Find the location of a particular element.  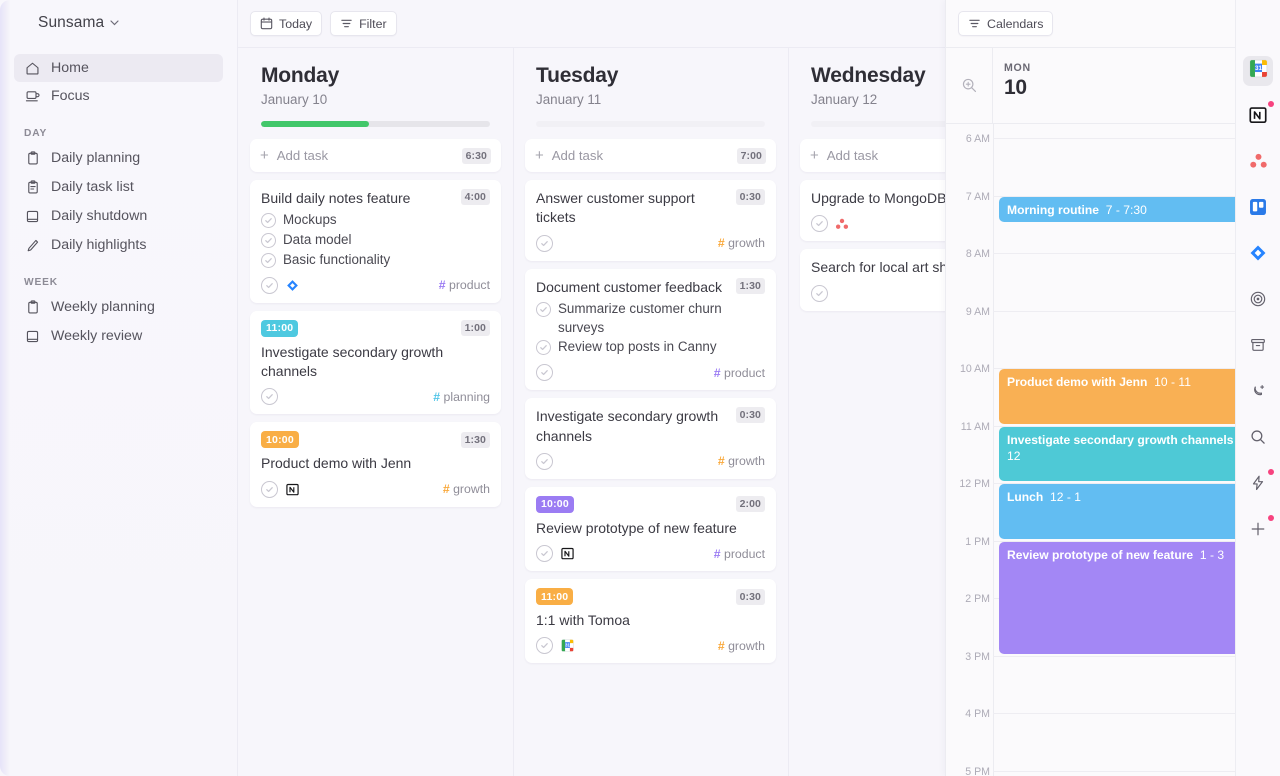

task-card: 10:00 1:30 Product demo with Jenn # growth is located at coordinates (375, 464).